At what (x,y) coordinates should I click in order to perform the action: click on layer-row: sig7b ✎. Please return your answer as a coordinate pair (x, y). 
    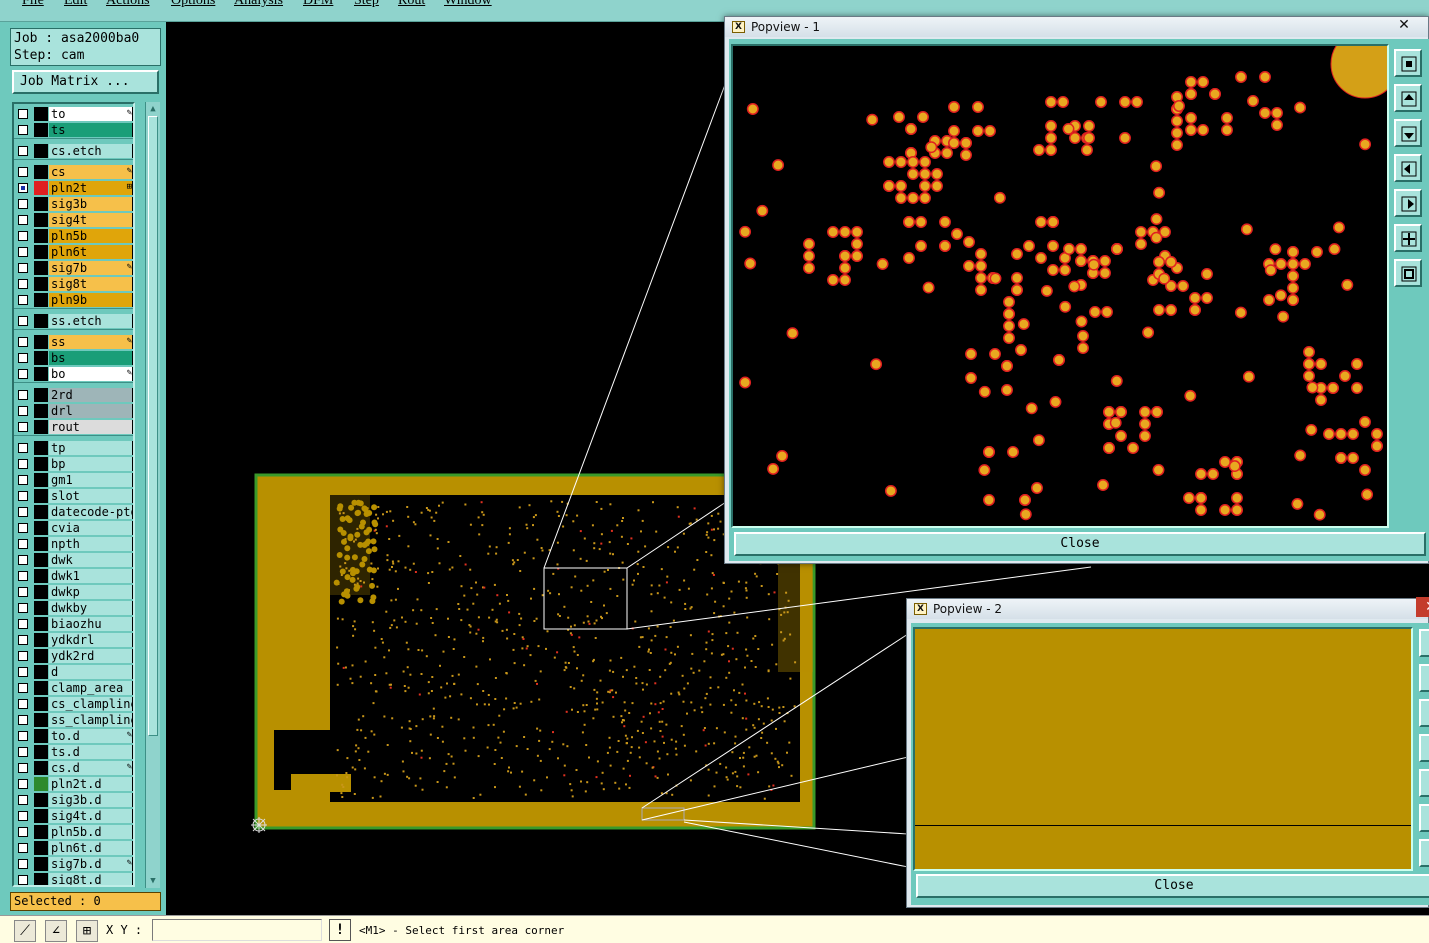
    Looking at the image, I should click on (73, 268).